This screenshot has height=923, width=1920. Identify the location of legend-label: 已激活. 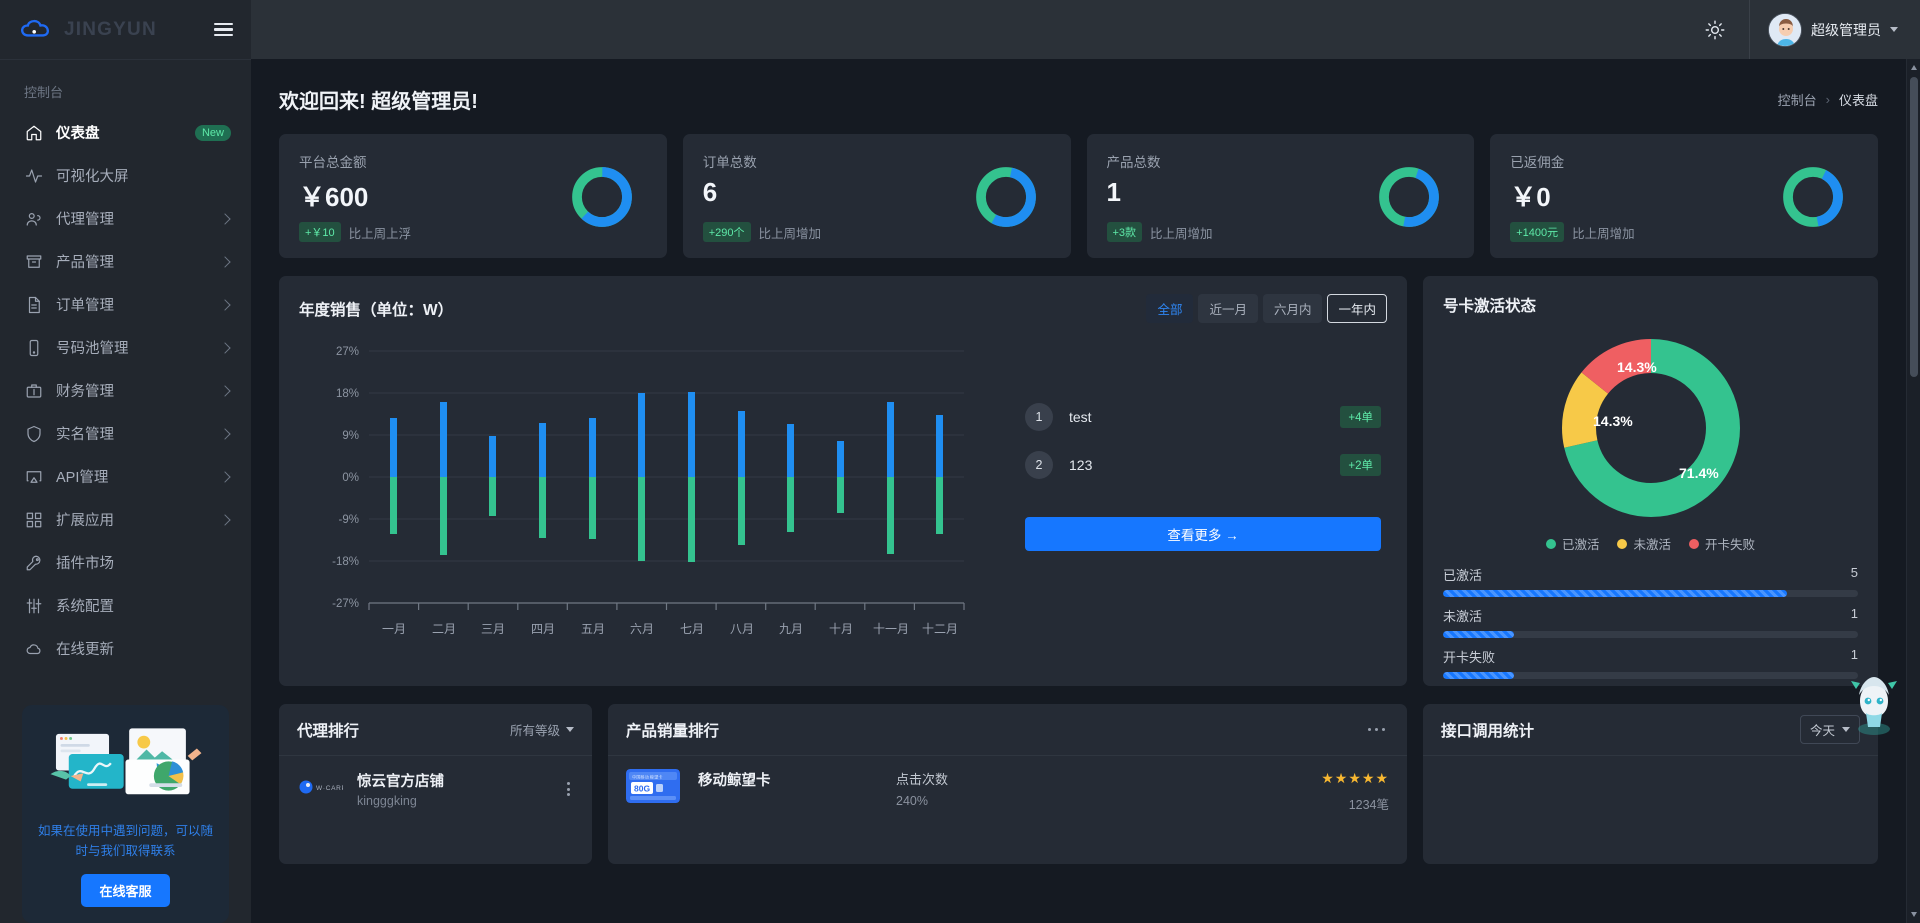
(1580, 545).